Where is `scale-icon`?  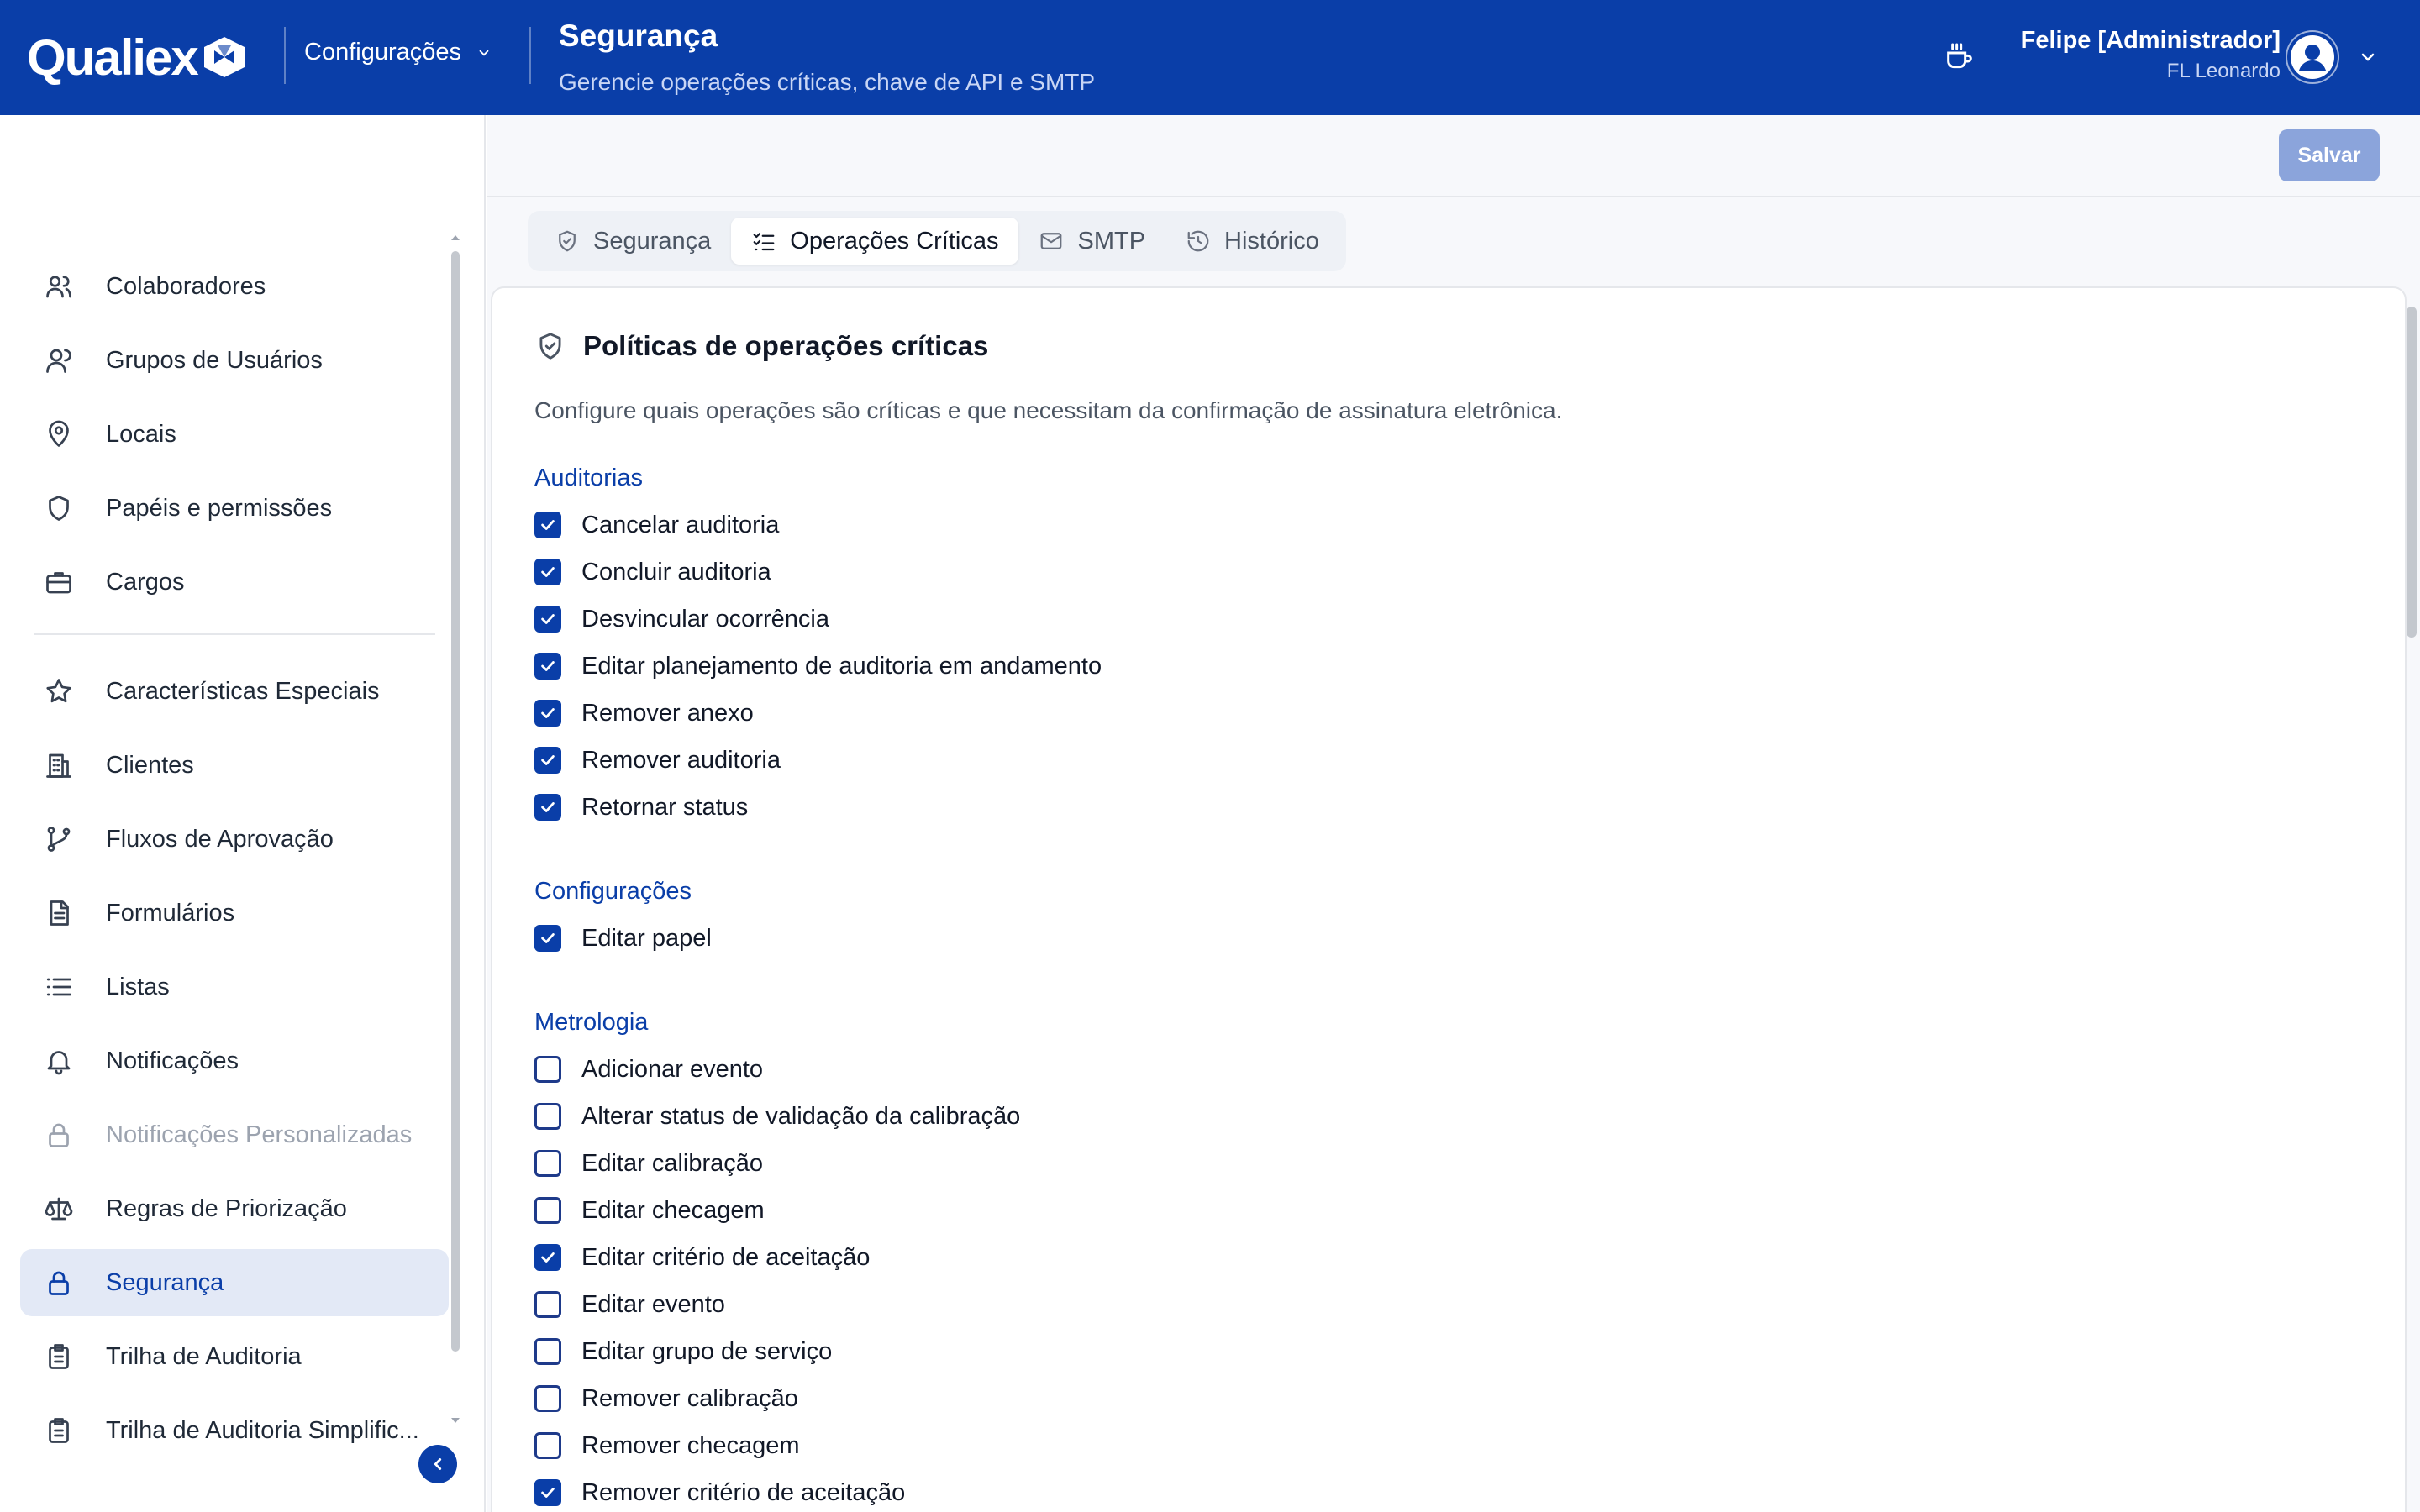 scale-icon is located at coordinates (59, 1209).